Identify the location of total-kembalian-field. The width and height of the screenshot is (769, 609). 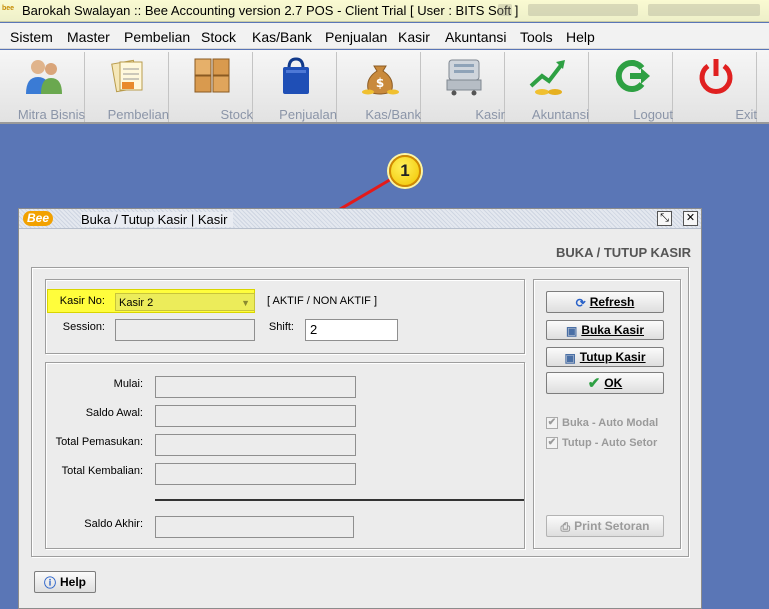
(255, 474).